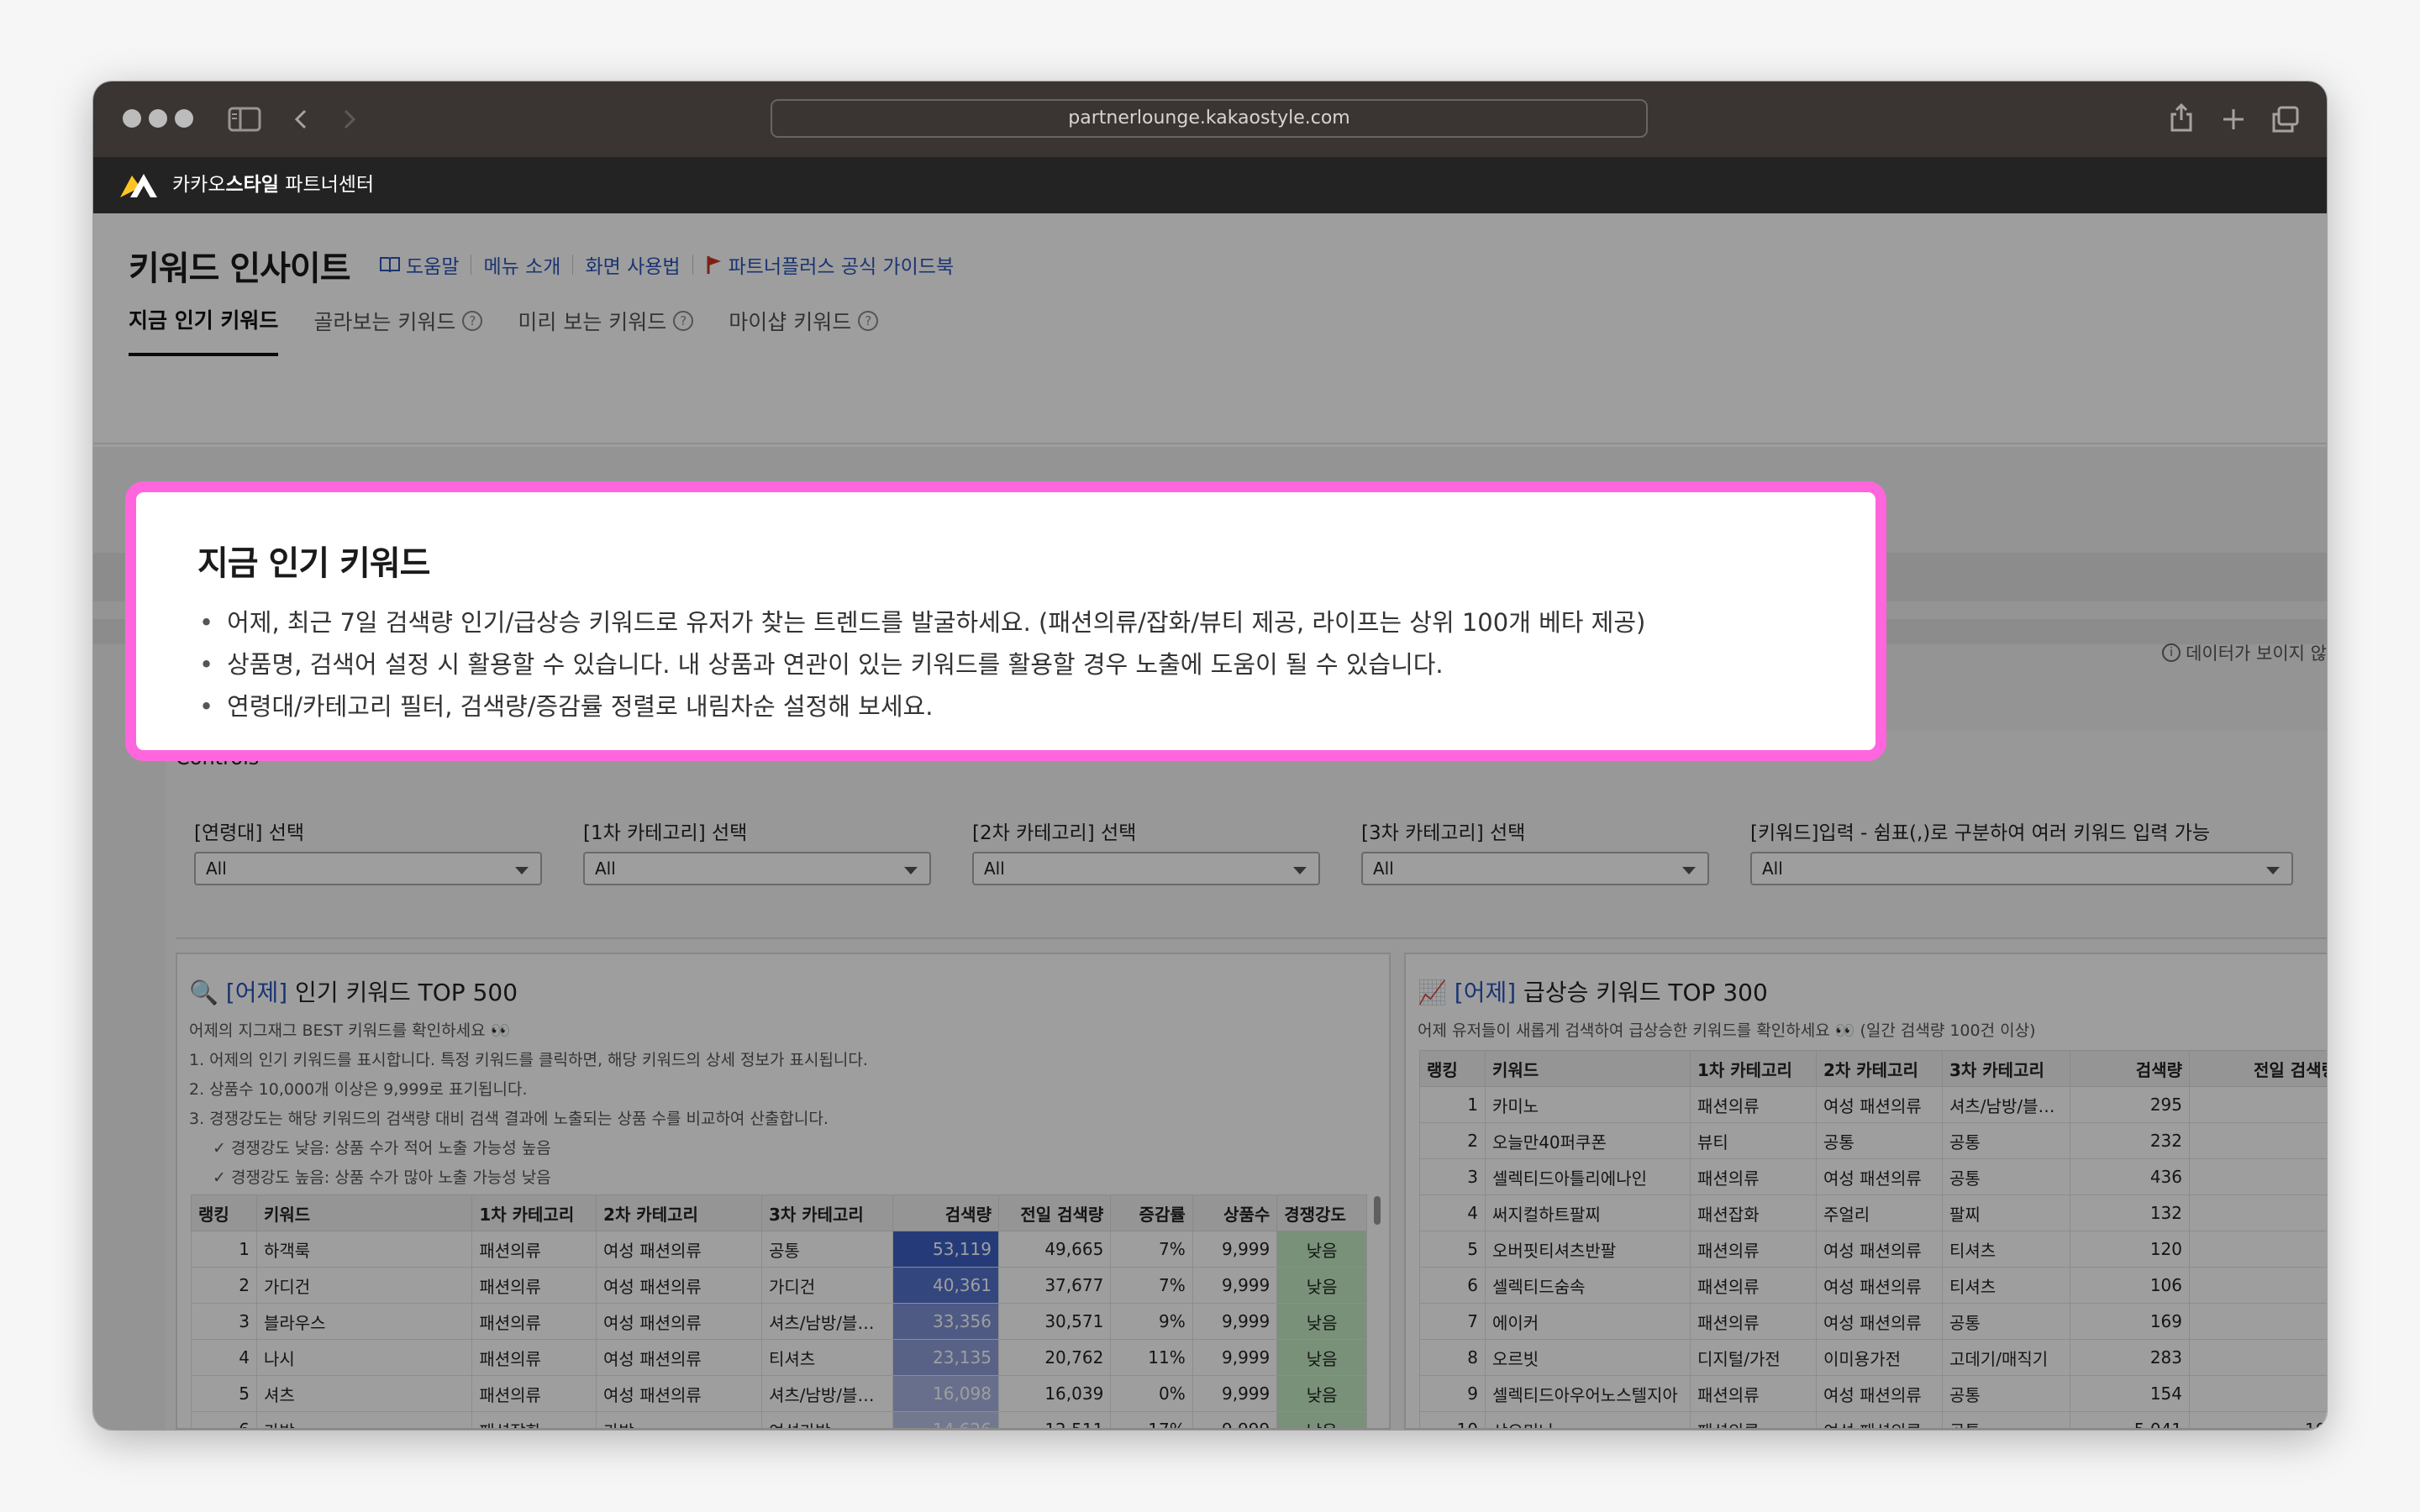 This screenshot has height=1512, width=2420. Describe the element at coordinates (184, 118) in the screenshot. I see `zoom-window-button` at that location.